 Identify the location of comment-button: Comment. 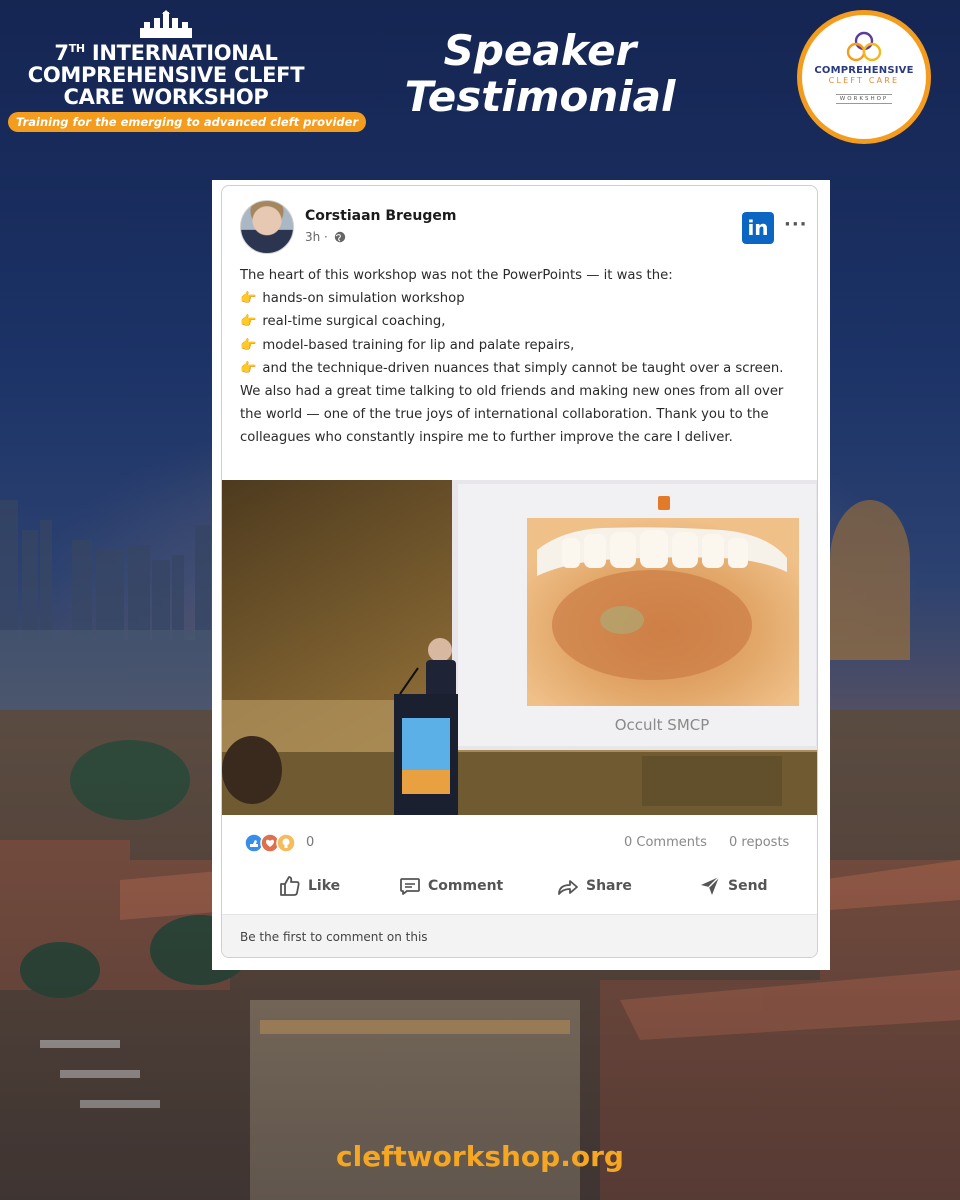
(450, 886).